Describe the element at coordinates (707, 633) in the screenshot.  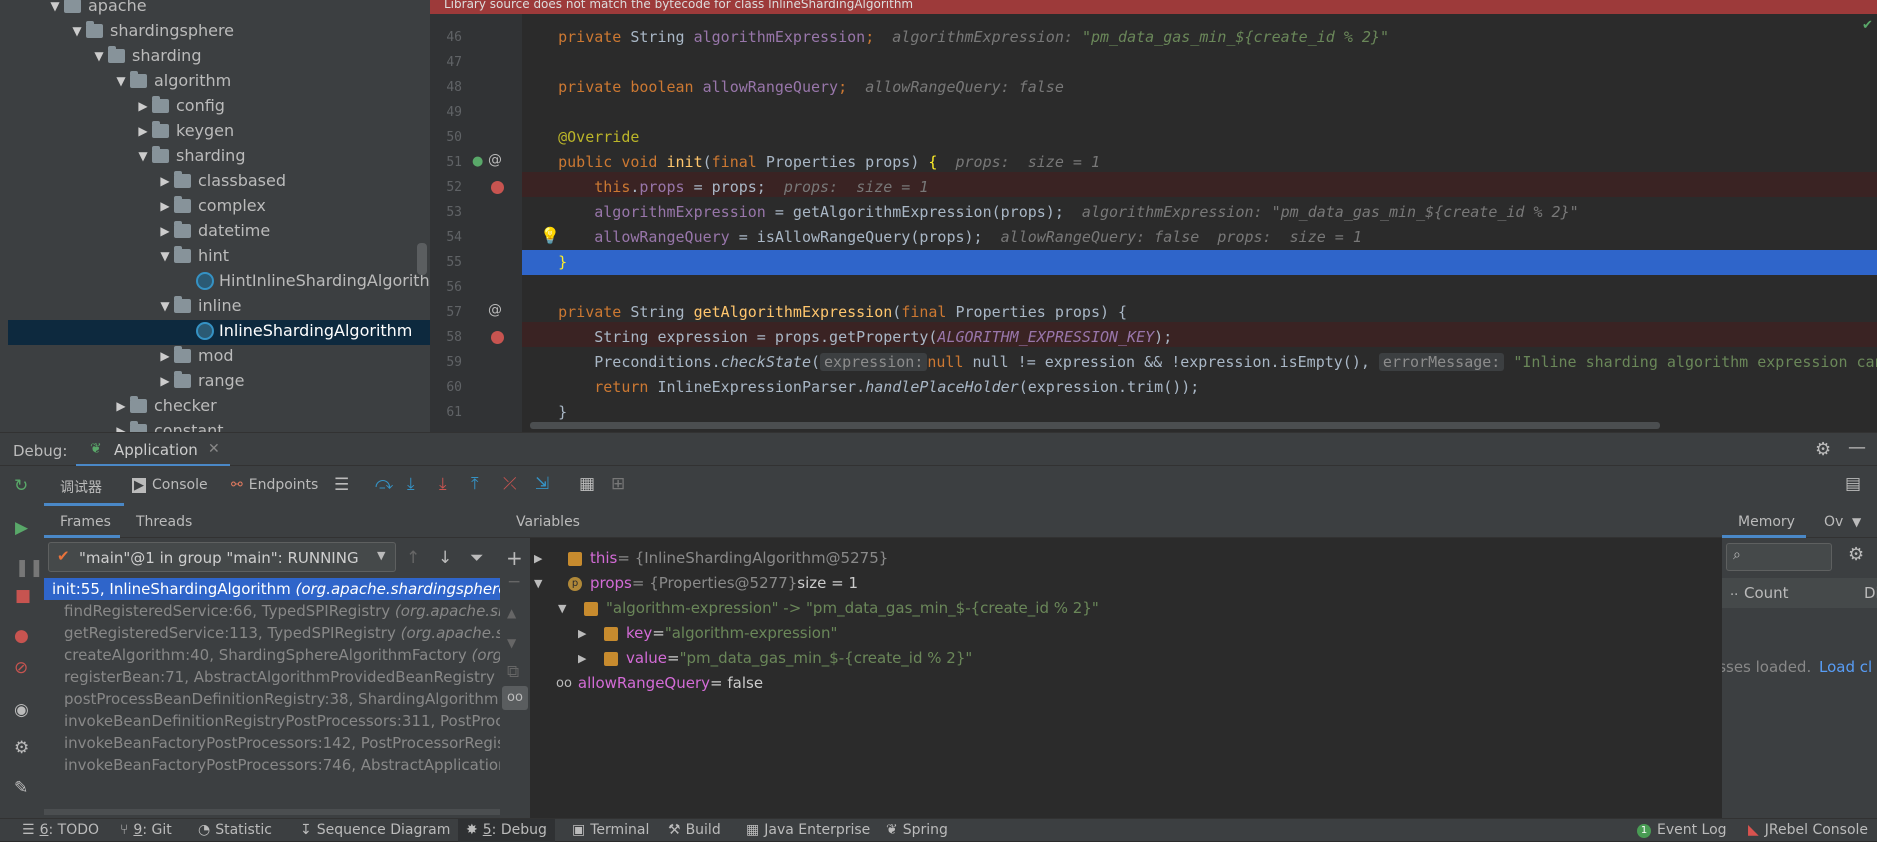
I see `variable-row-key: ▶ key = "algorithm-expression"` at that location.